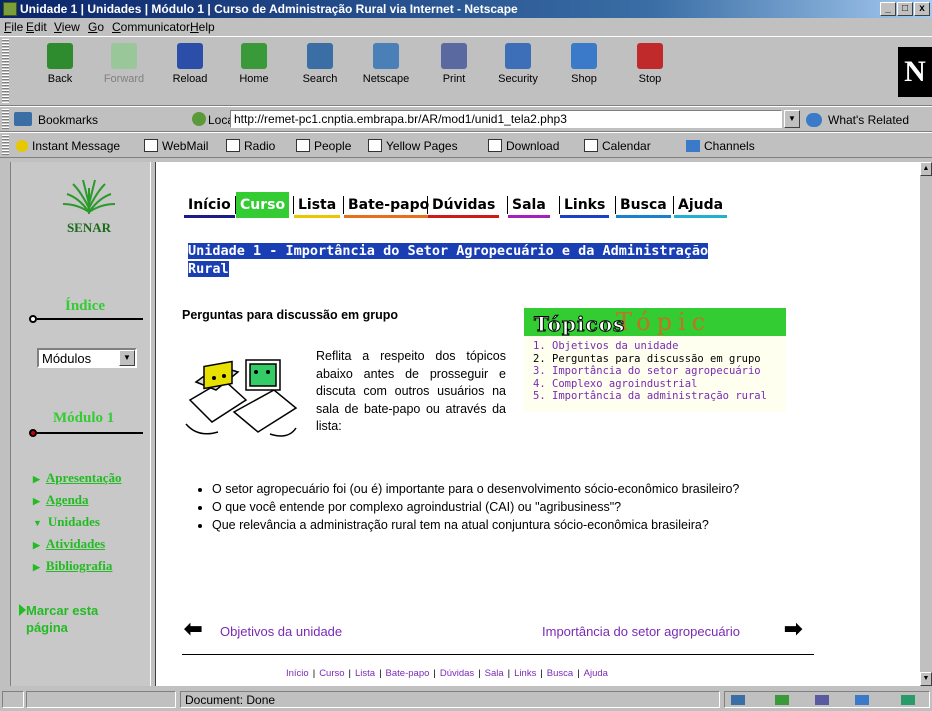 This screenshot has height=711, width=932. Describe the element at coordinates (626, 146) in the screenshot. I see `calendar-label: Calendar` at that location.